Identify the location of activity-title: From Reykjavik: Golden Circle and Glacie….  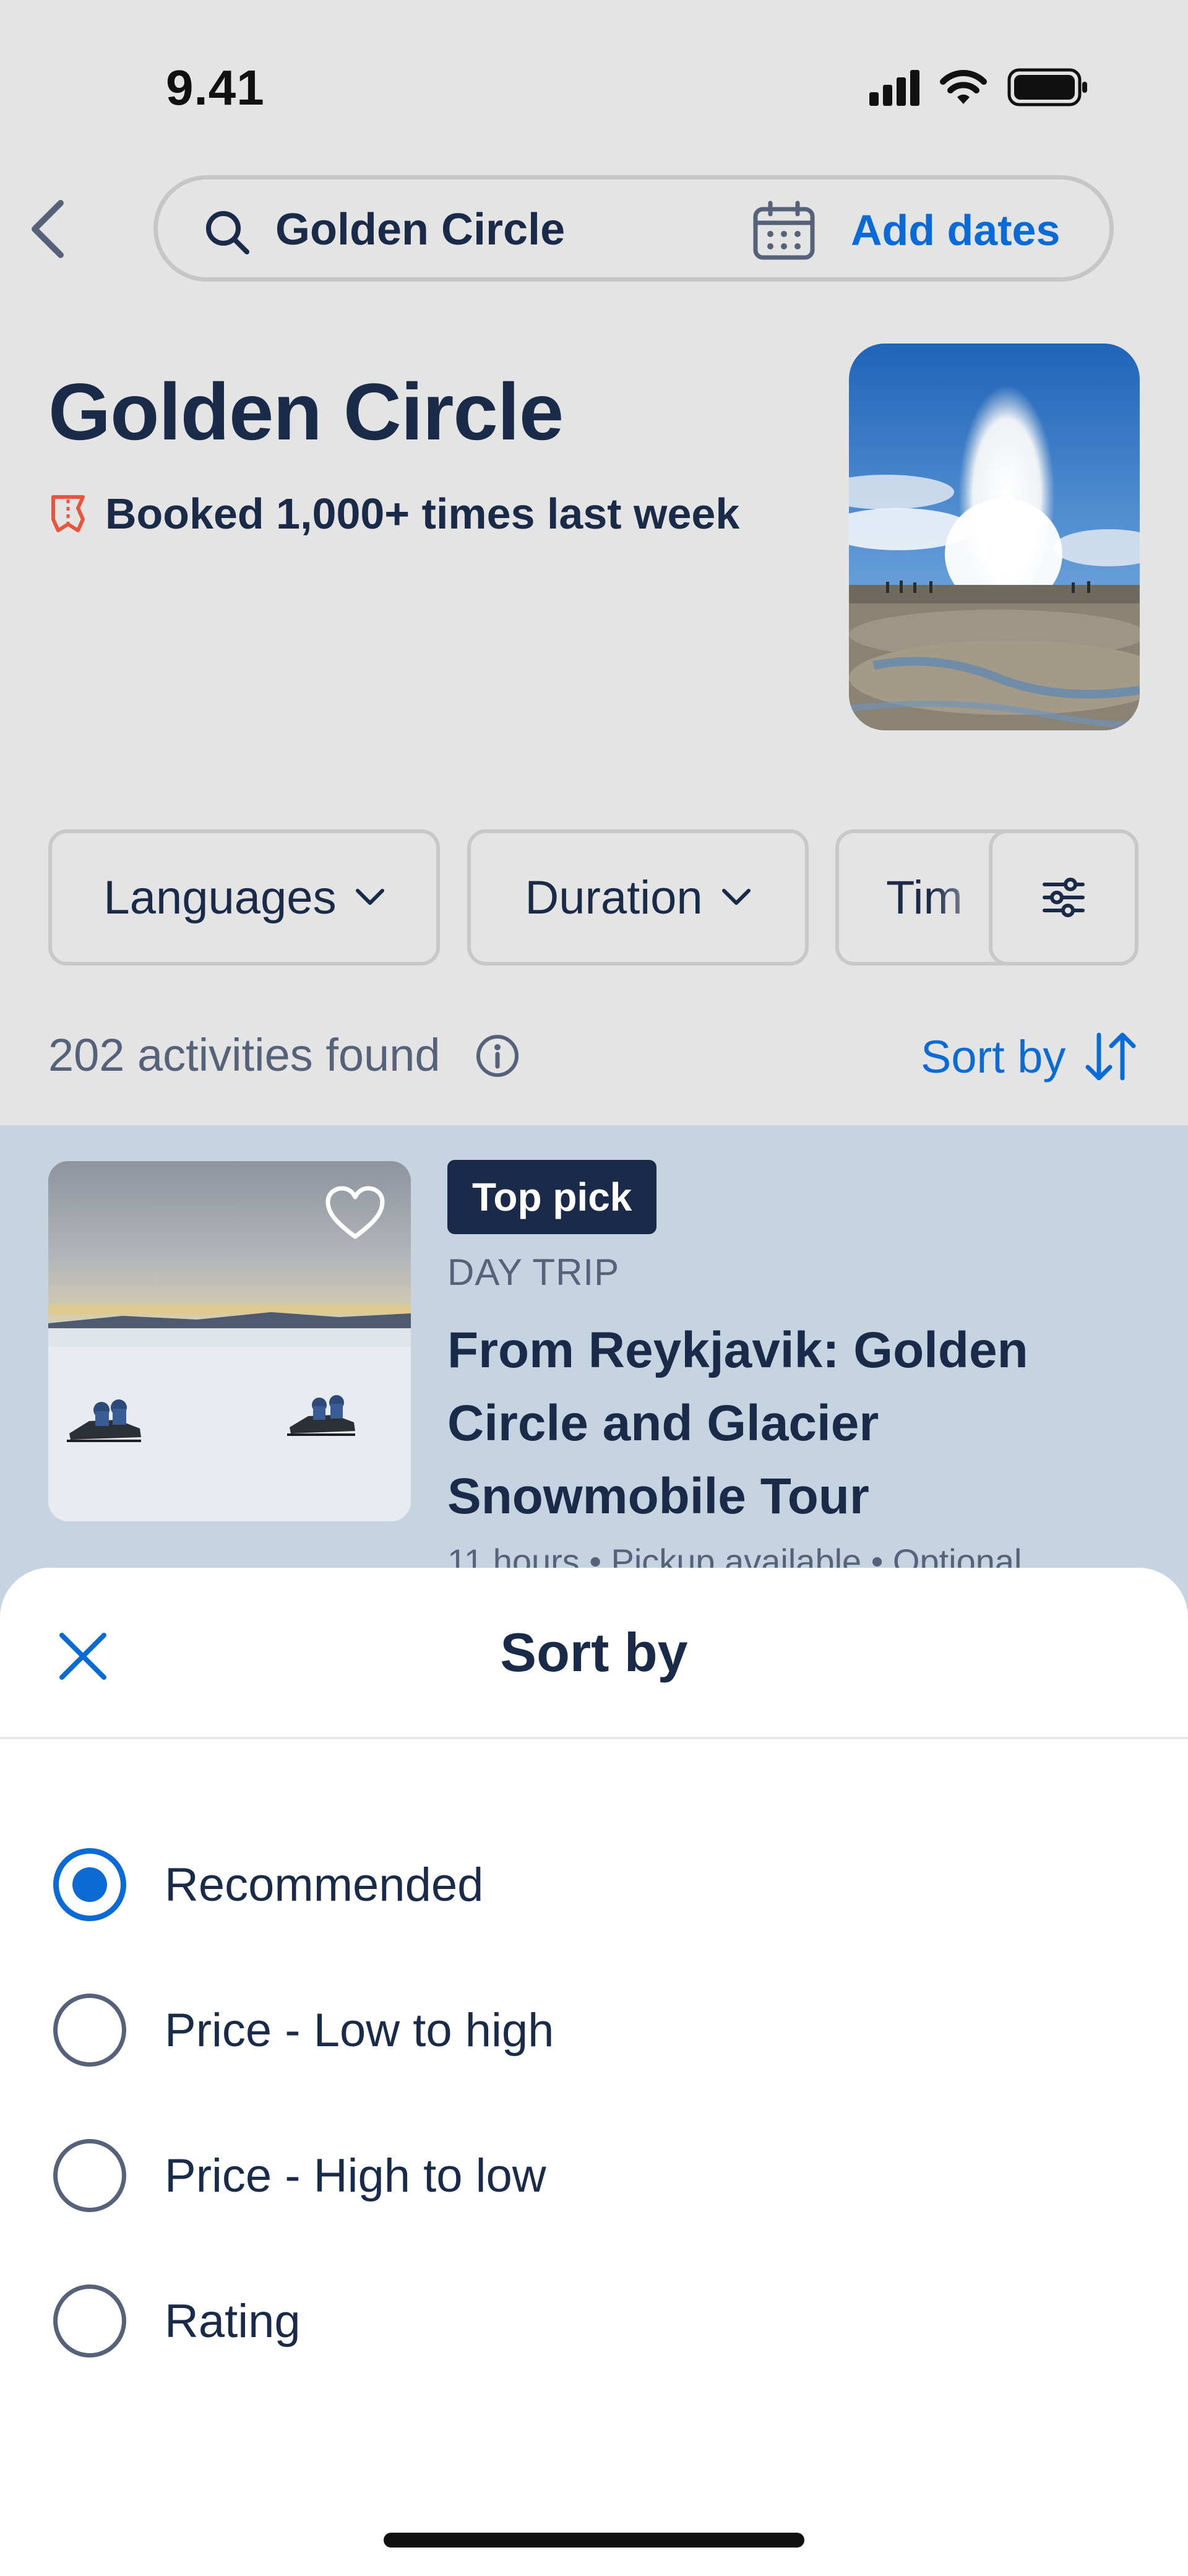
(794, 1423).